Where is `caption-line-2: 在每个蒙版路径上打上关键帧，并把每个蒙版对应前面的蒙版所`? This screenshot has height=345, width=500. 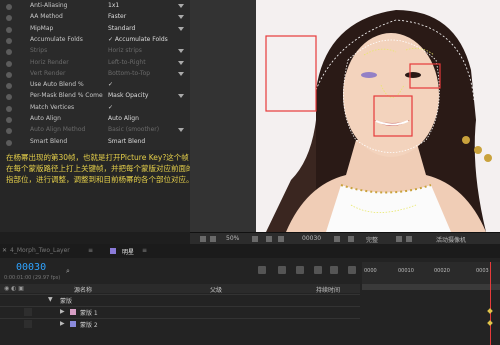
caption-line-2: 在每个蒙版路径上打上关键帧，并把每个蒙版对应前面的蒙版所 is located at coordinates (111, 168).